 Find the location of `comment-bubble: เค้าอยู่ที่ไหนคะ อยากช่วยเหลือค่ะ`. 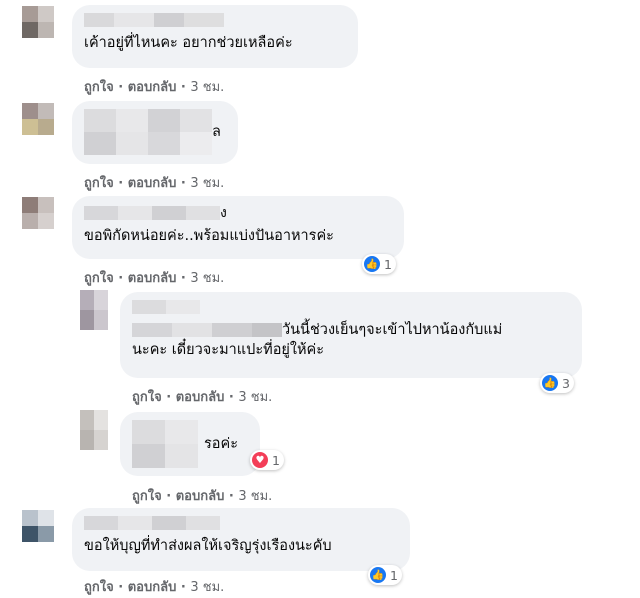

comment-bubble: เค้าอยู่ที่ไหนคะ อยากช่วยเหลือค่ะ is located at coordinates (215, 36).